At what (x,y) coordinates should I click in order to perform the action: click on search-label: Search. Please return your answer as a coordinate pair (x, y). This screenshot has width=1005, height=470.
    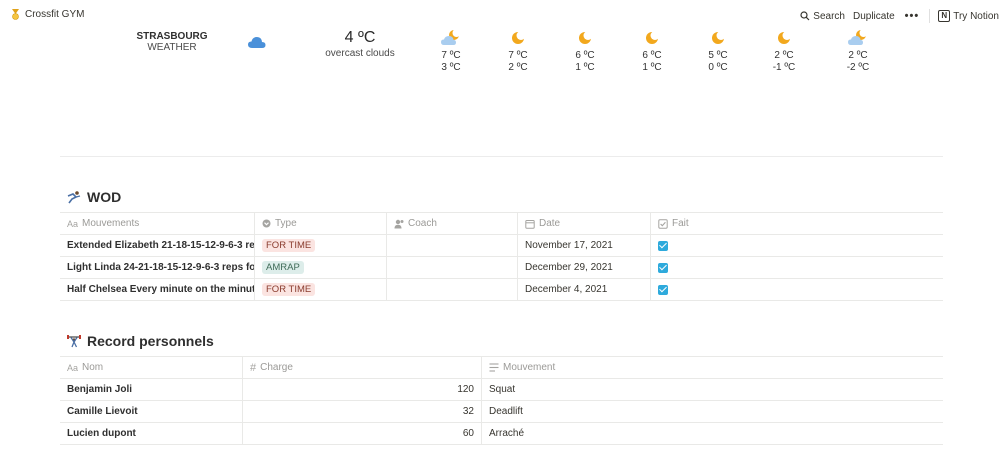
    Looking at the image, I should click on (829, 16).